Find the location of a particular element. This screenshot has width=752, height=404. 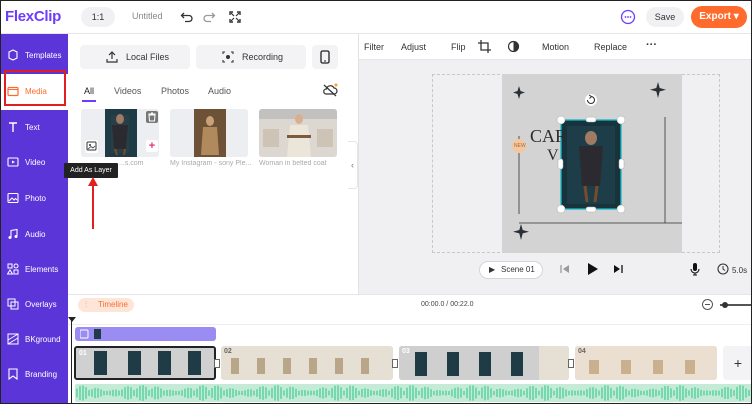

clock-icon is located at coordinates (723, 270).